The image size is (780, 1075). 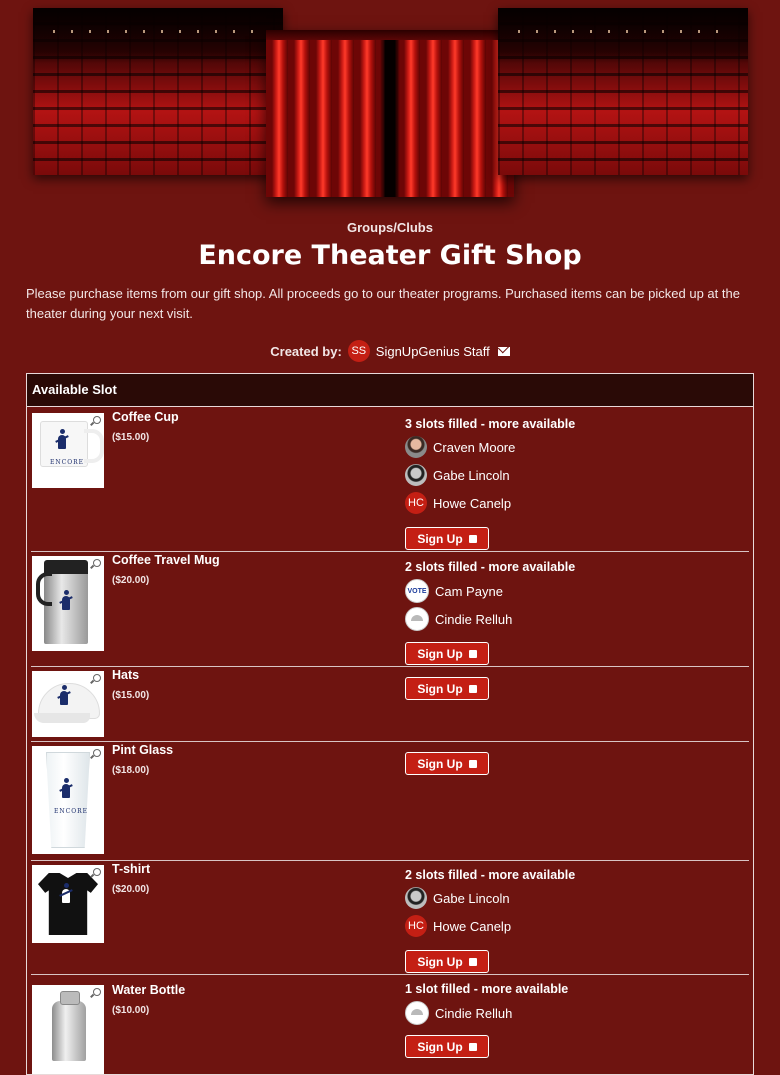 What do you see at coordinates (390, 255) in the screenshot?
I see `page-title: Encore Theater Gift Shop` at bounding box center [390, 255].